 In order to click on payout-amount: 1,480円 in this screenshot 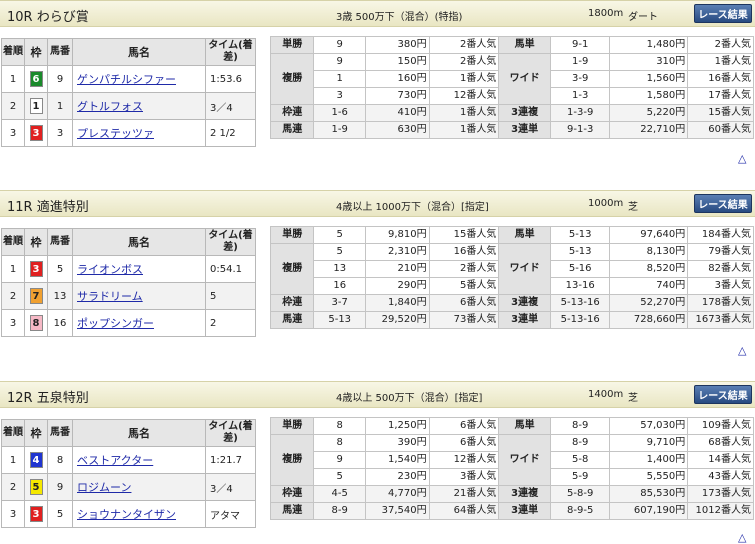, I will do `click(649, 45)`.